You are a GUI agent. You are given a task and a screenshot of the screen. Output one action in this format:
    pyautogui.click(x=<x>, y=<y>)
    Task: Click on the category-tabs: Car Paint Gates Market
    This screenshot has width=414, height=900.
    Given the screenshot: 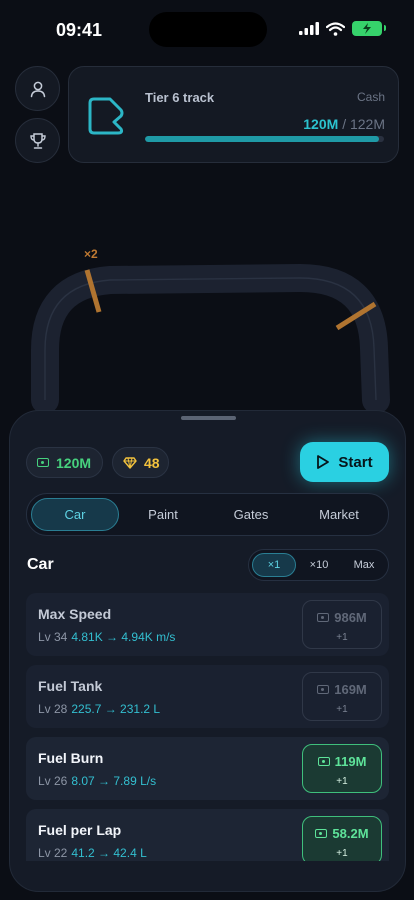 What is the action you would take?
    pyautogui.click(x=207, y=514)
    